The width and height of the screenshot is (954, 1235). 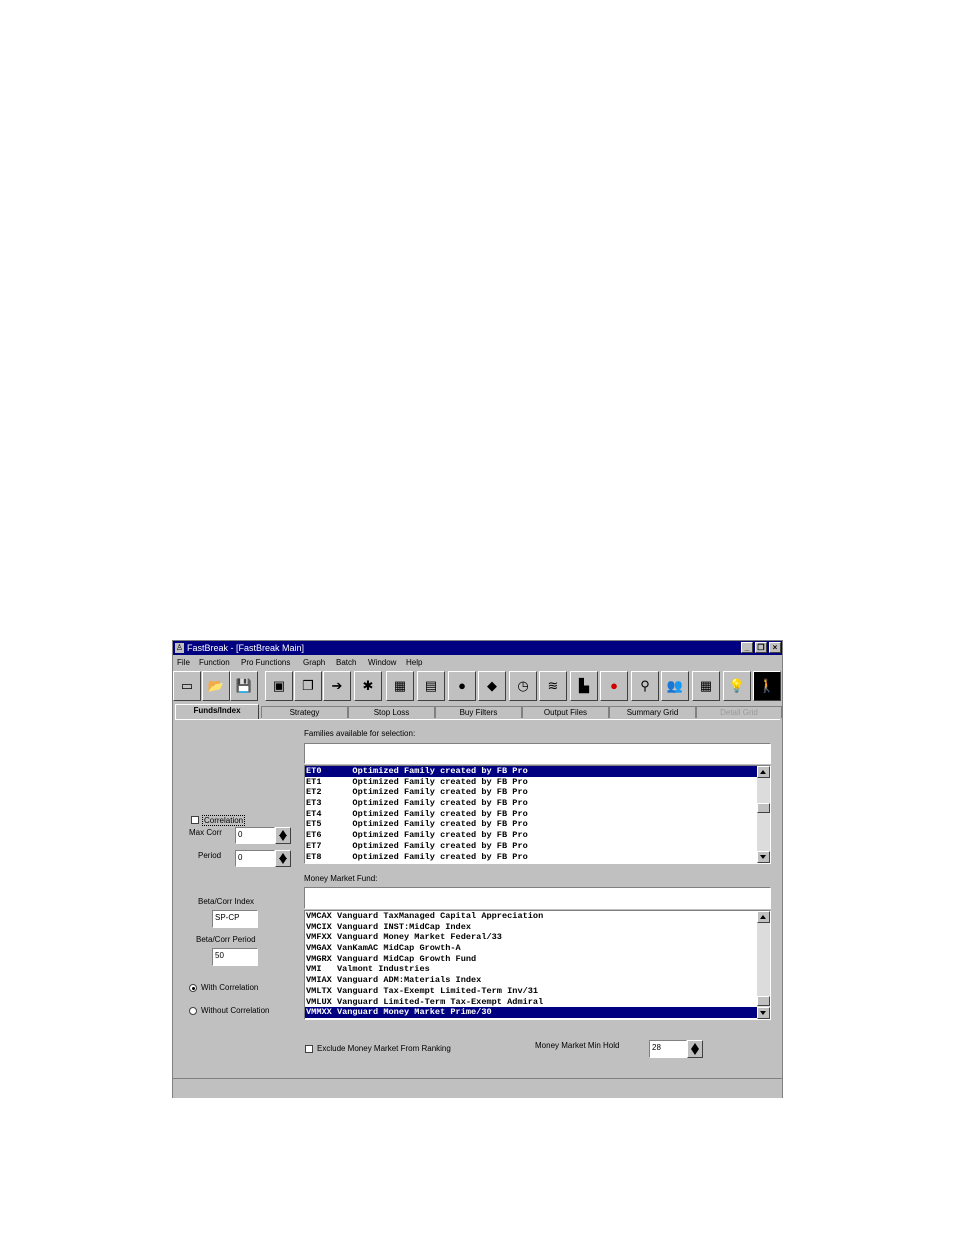 What do you see at coordinates (400, 686) in the screenshot?
I see `map-icon: ▦` at bounding box center [400, 686].